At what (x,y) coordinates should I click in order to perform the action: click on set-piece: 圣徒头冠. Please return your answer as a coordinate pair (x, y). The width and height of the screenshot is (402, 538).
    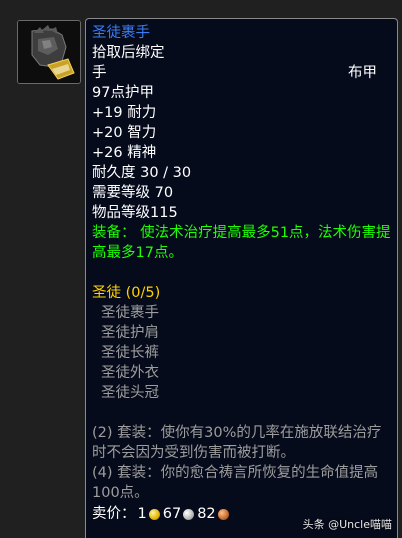
    Looking at the image, I should click on (130, 393).